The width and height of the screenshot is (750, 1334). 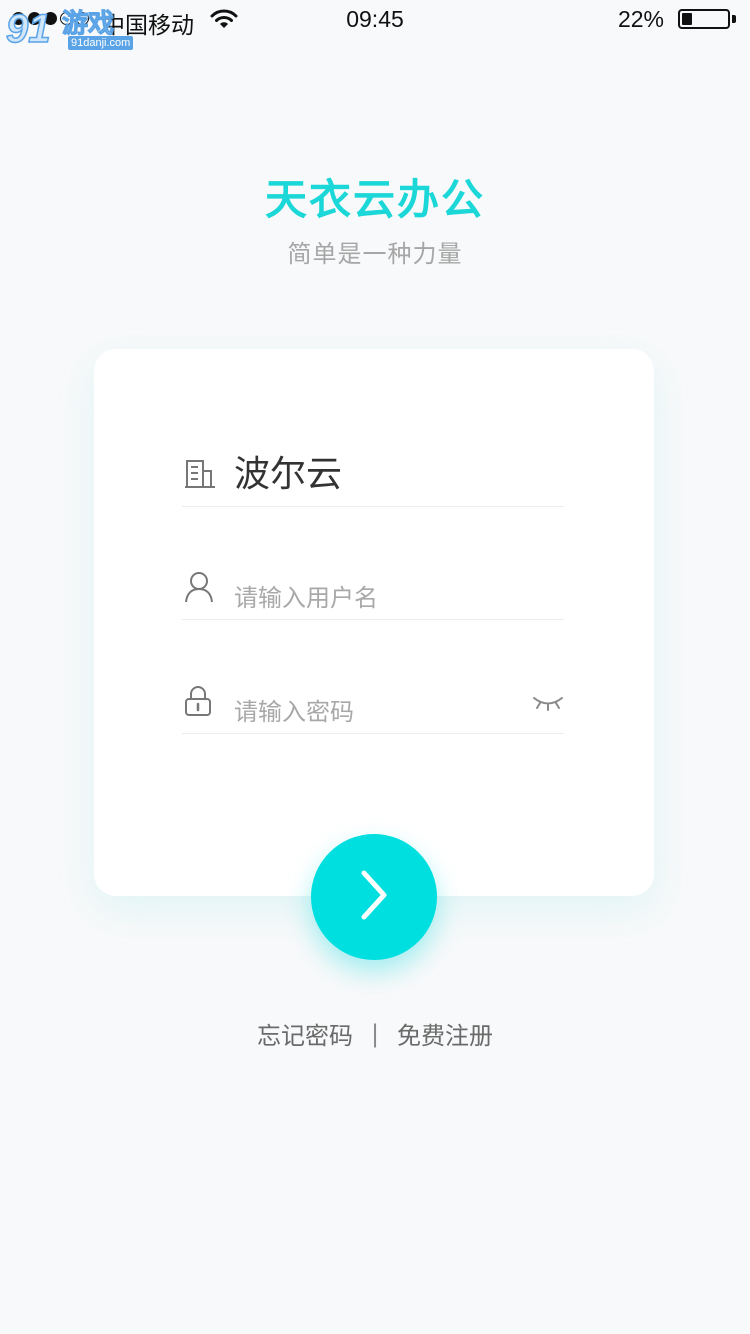 I want to click on chevron-right-icon, so click(x=374, y=897).